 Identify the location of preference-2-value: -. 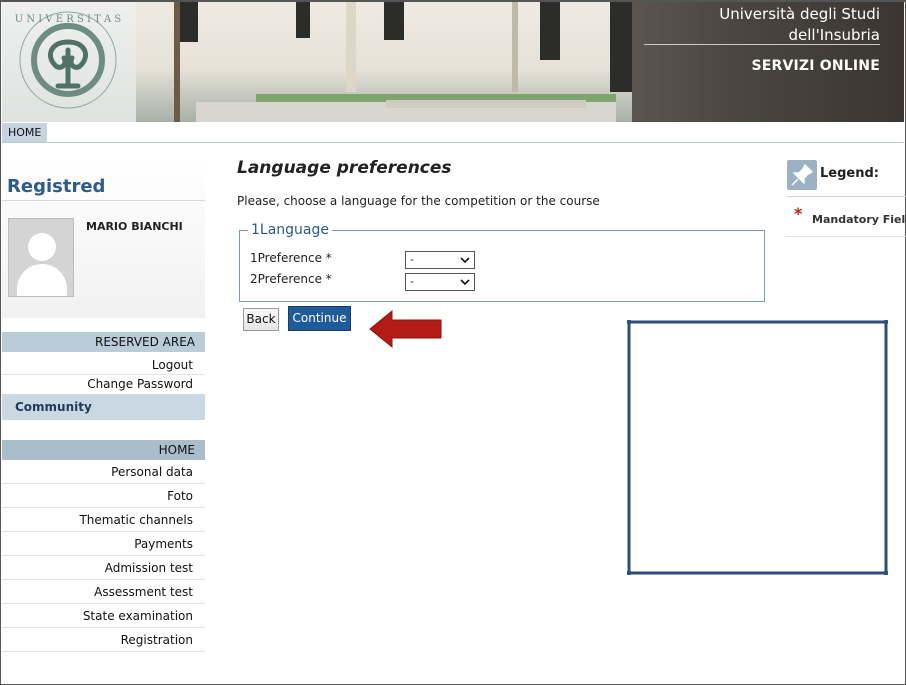
(412, 281).